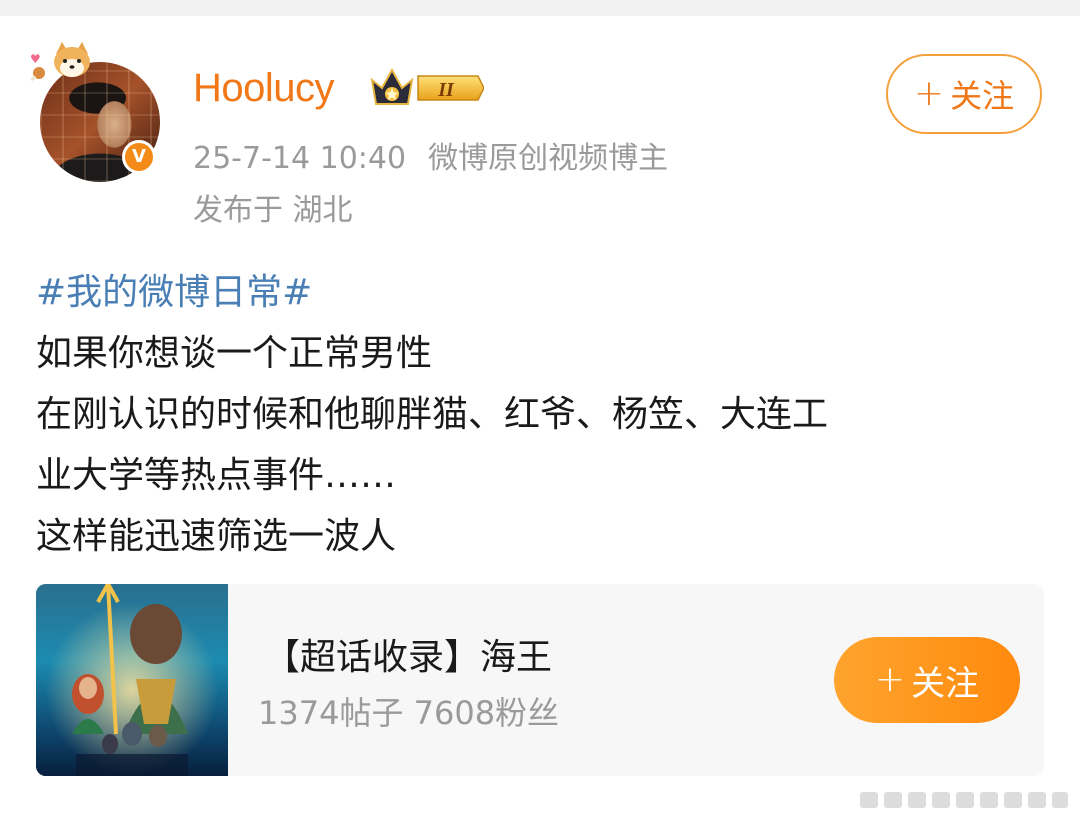  Describe the element at coordinates (964, 800) in the screenshot. I see `watermark-bars-icon` at that location.